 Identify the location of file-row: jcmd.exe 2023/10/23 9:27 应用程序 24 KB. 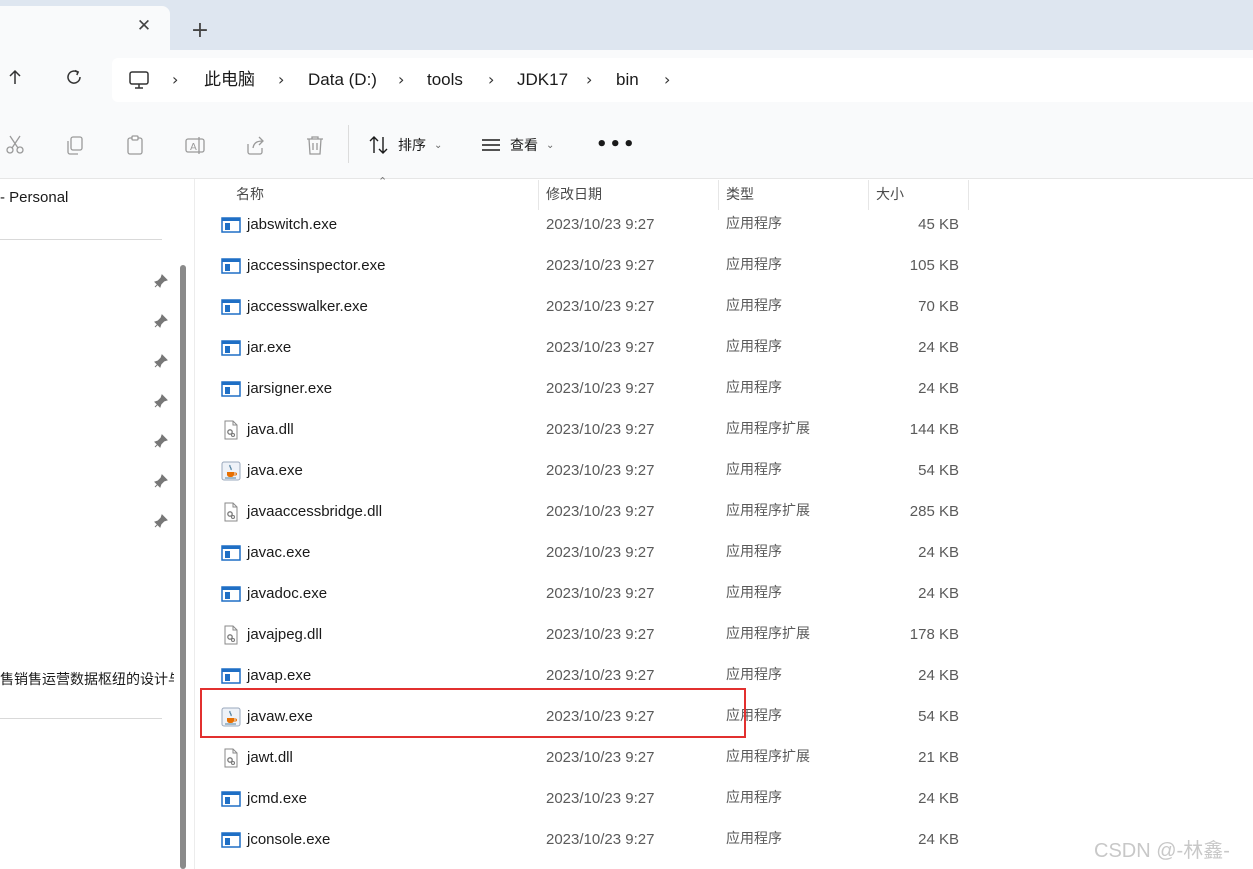
(590, 798).